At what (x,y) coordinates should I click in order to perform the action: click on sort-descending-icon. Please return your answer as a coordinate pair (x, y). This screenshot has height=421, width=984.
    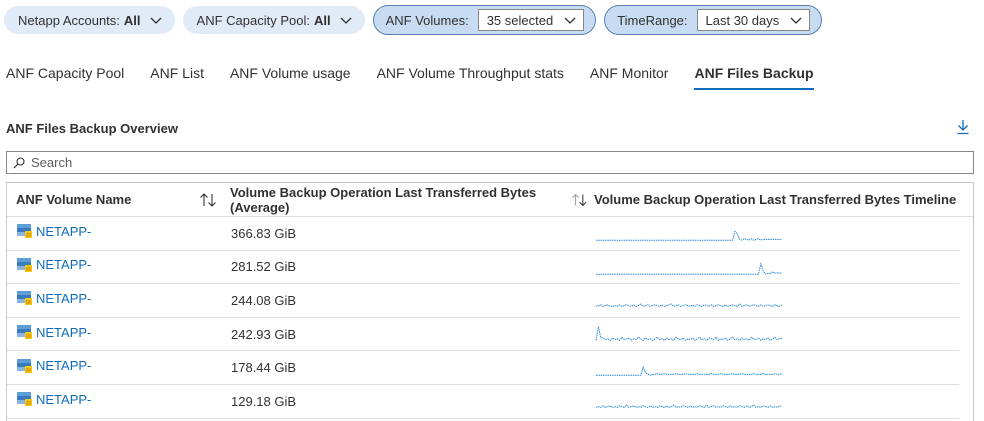
    Looking at the image, I should click on (579, 200).